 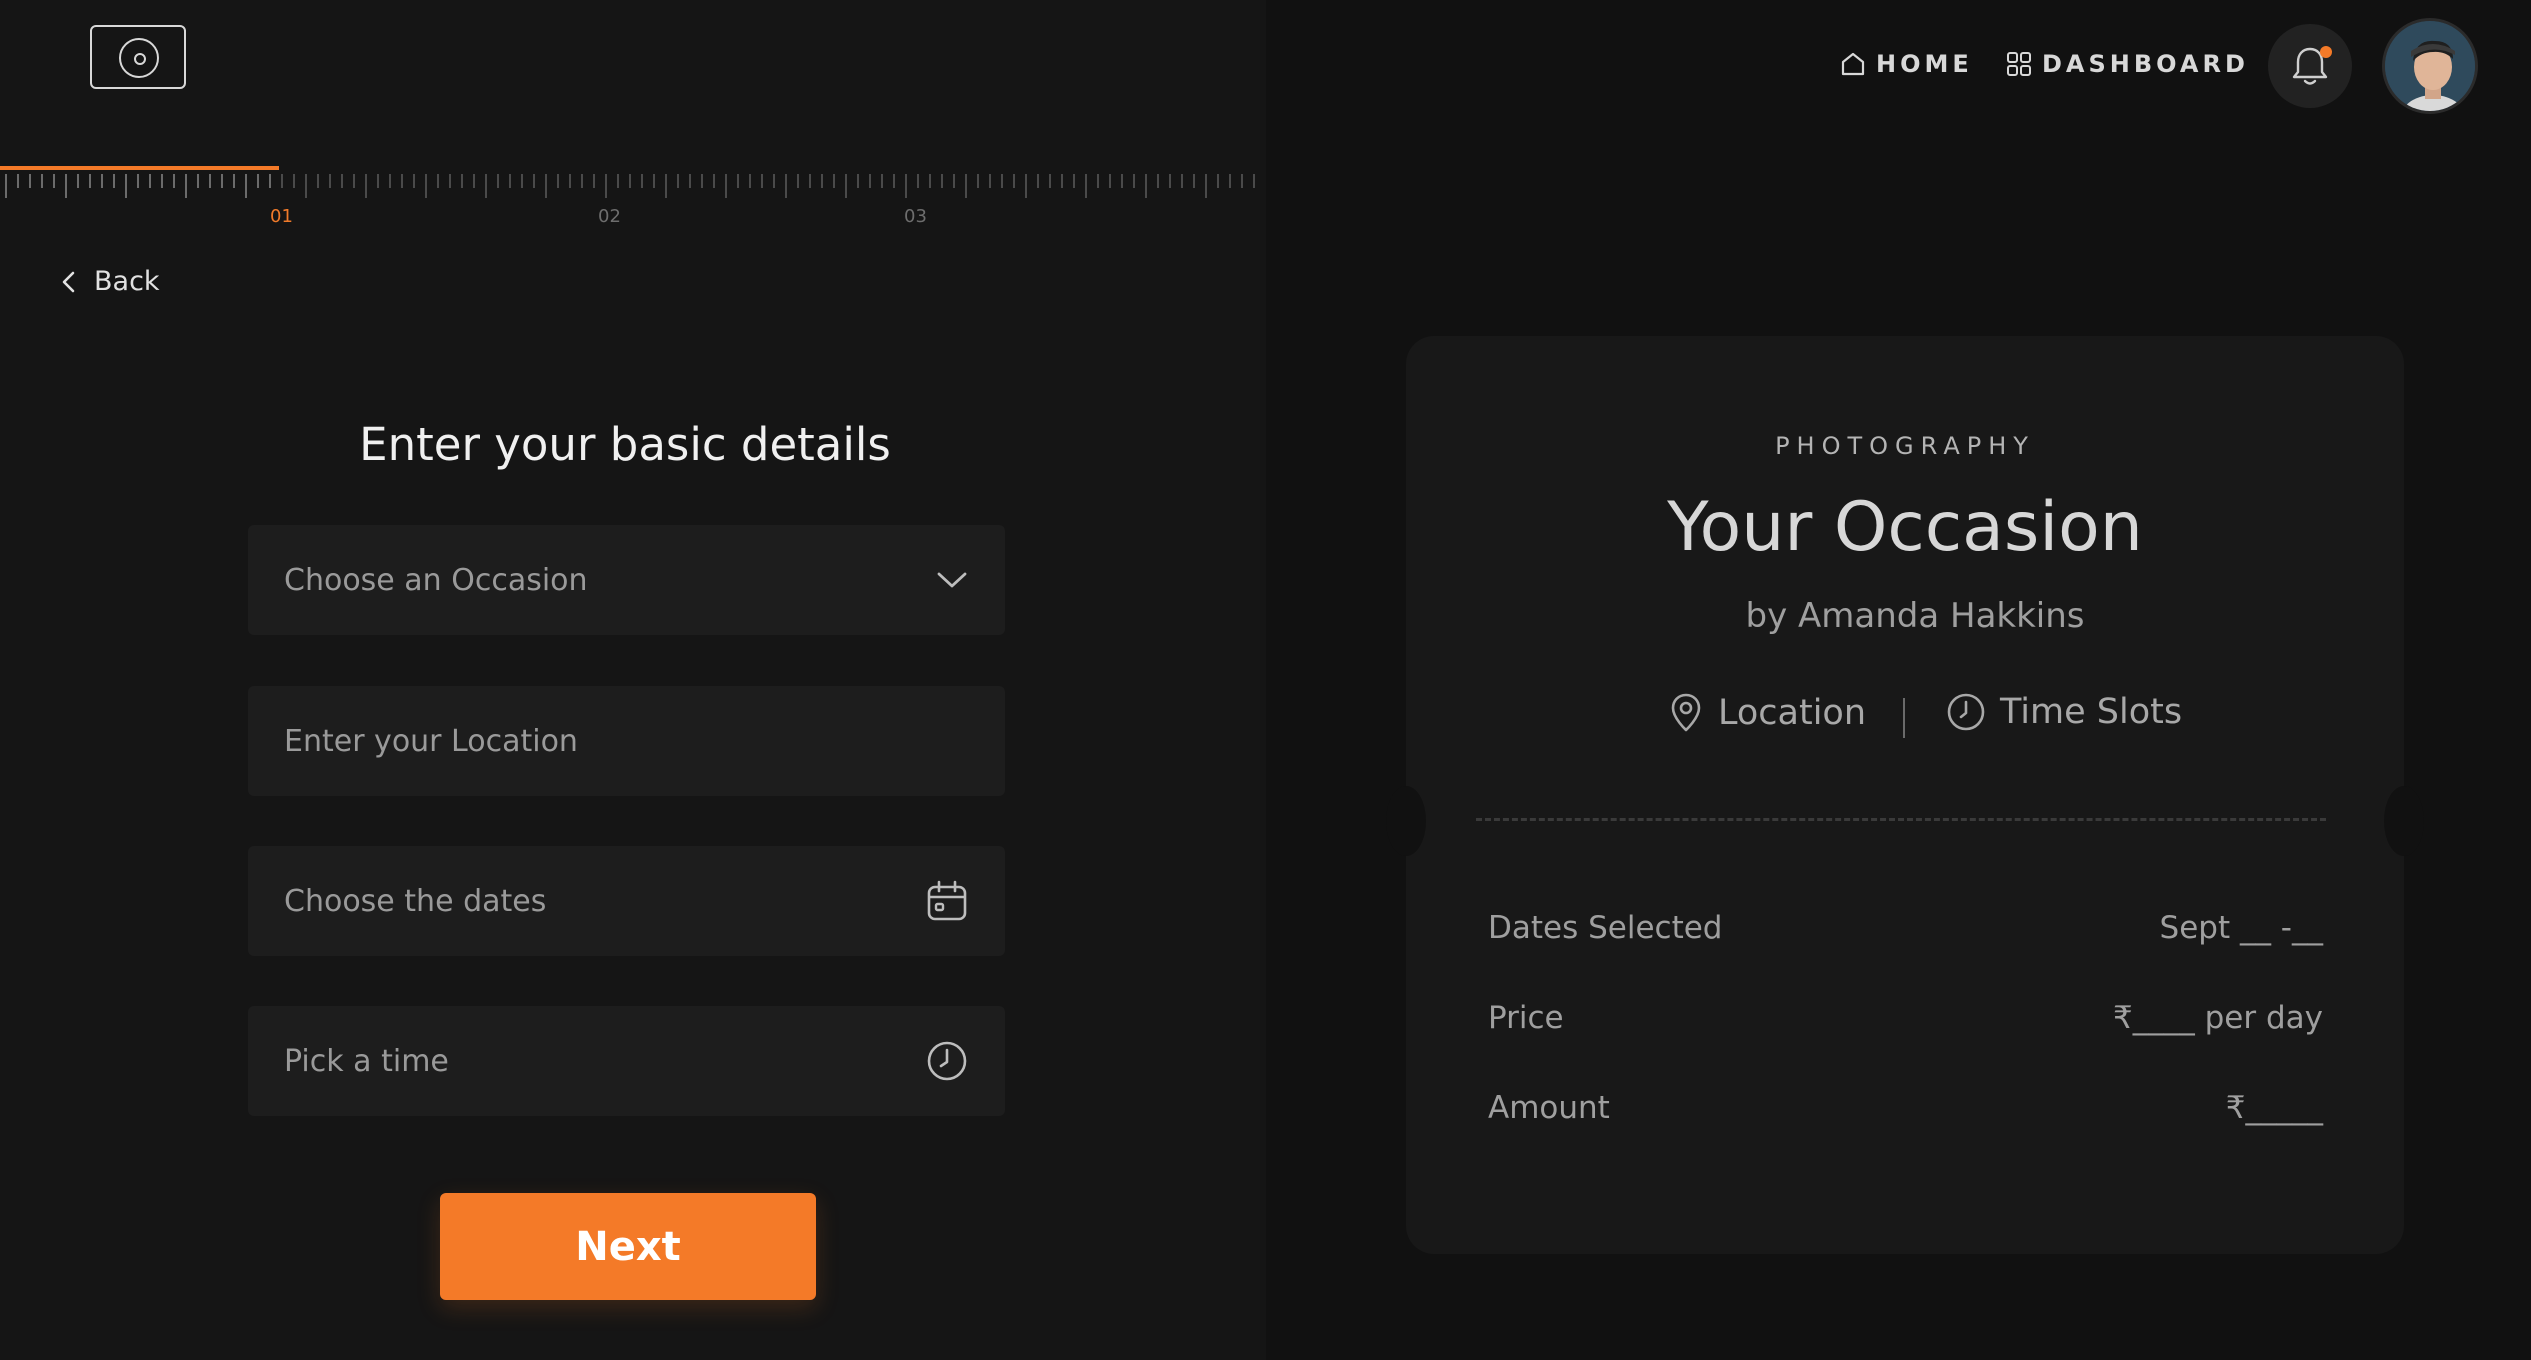 I want to click on avatar, so click(x=2430, y=66).